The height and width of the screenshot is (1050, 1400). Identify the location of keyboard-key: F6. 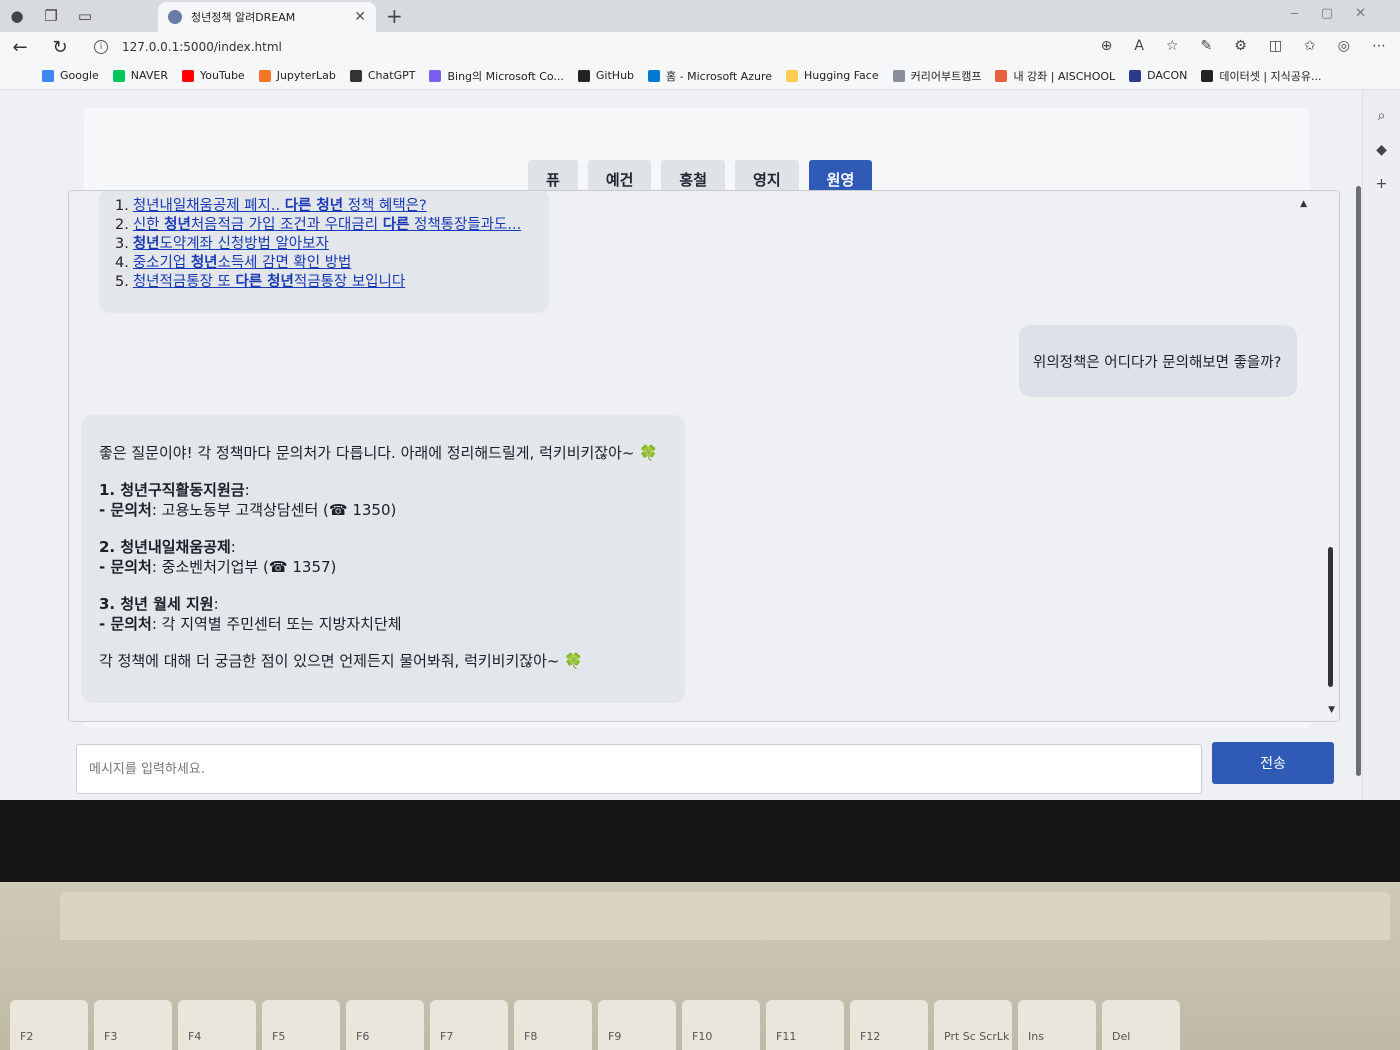
(385, 1025).